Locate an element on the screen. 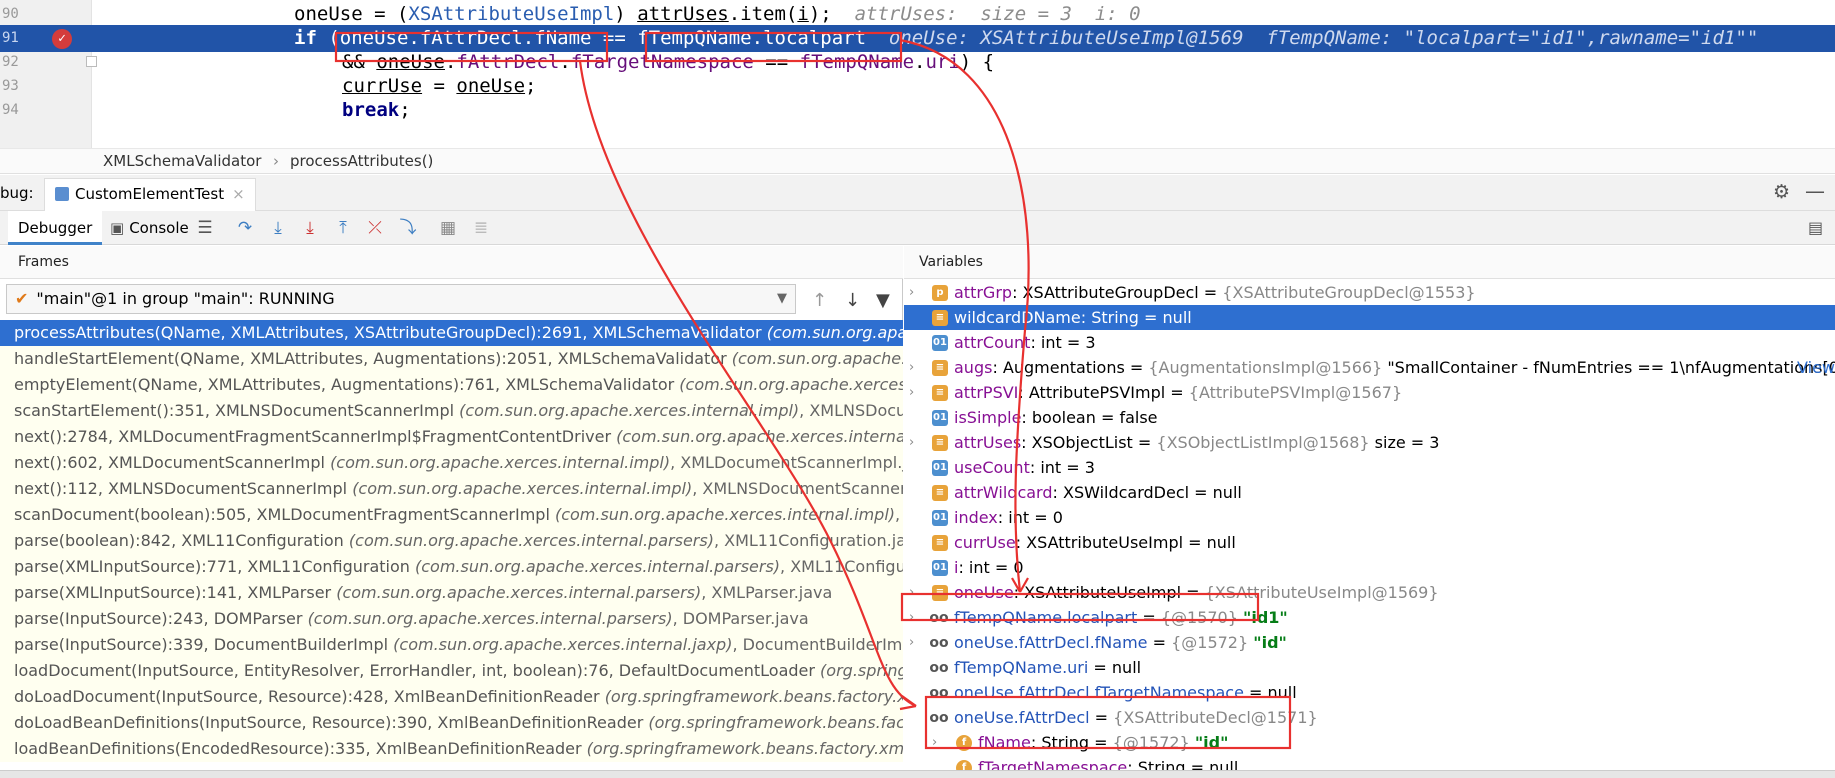 The width and height of the screenshot is (1835, 778). tab-debugger: Debugger is located at coordinates (55, 228).